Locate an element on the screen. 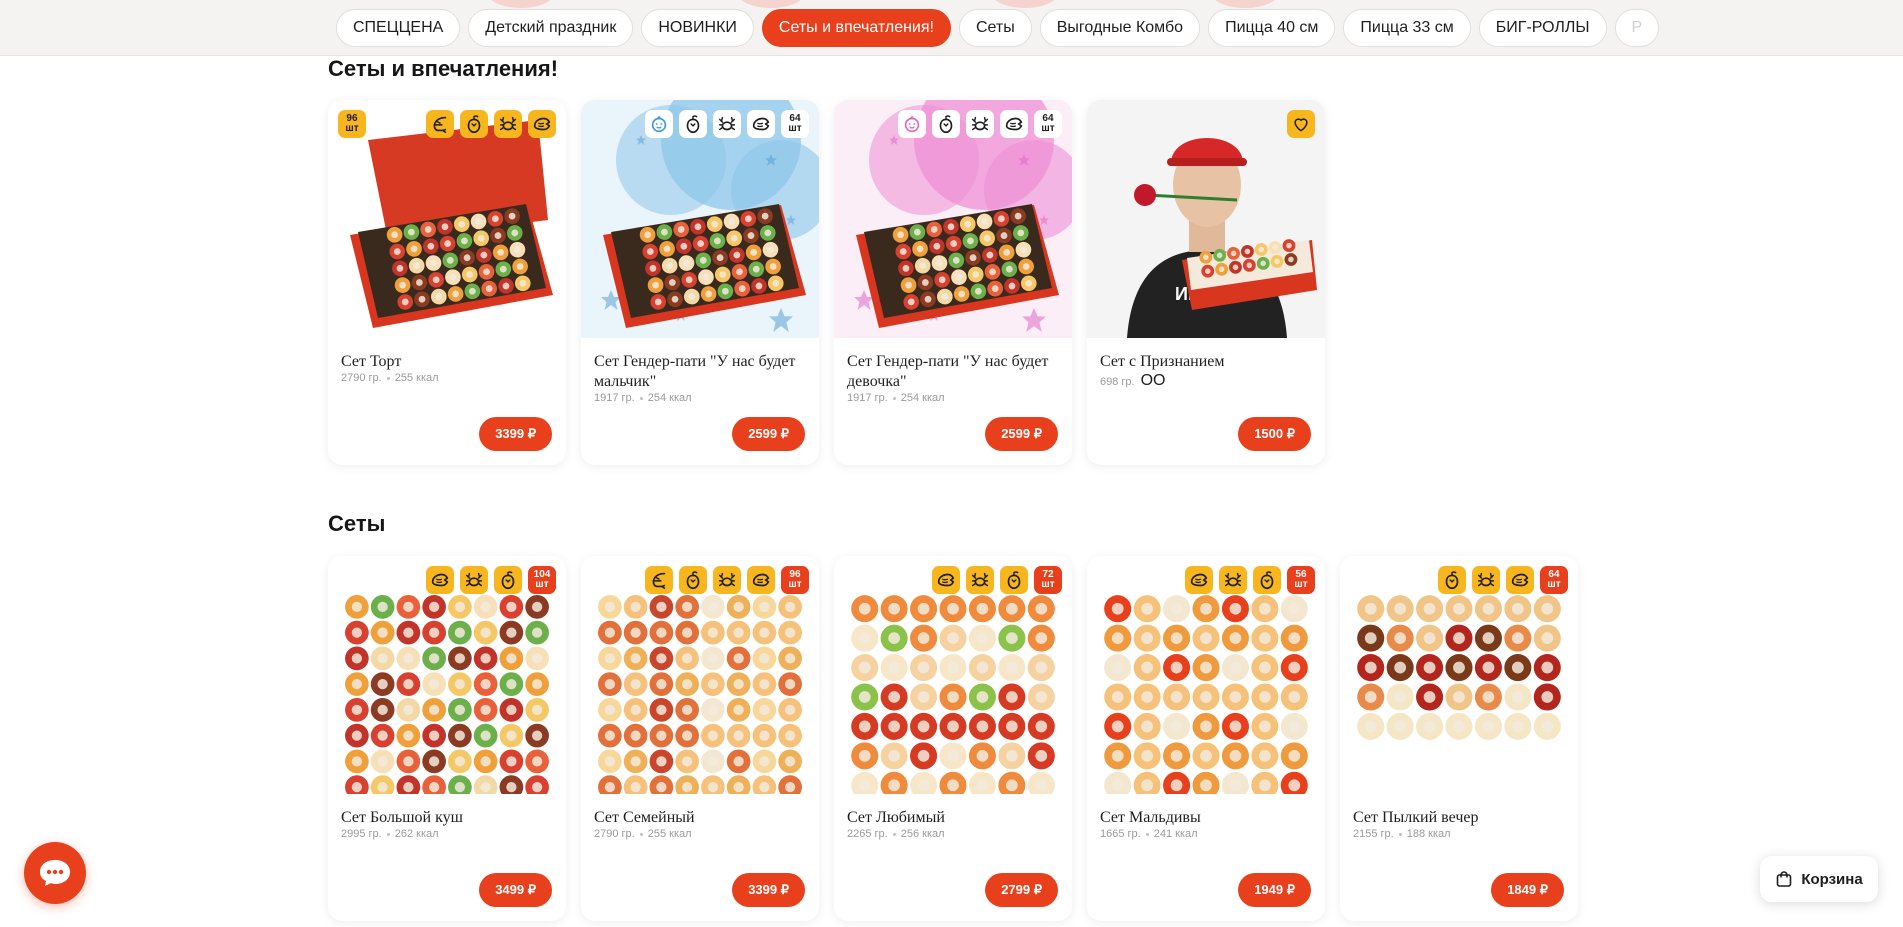 Image resolution: width=1903 pixels, height=927 pixels. product-extra-text: OO is located at coordinates (1153, 380).